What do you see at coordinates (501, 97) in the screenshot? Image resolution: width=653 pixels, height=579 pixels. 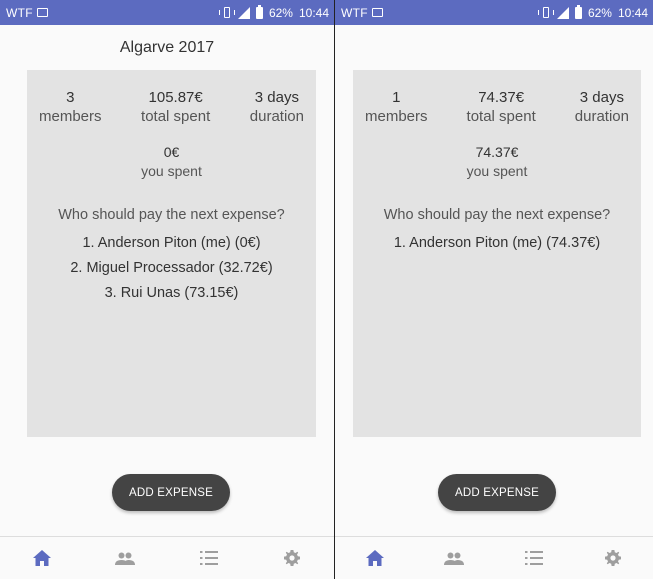 I see `stat-value: 74.37€` at bounding box center [501, 97].